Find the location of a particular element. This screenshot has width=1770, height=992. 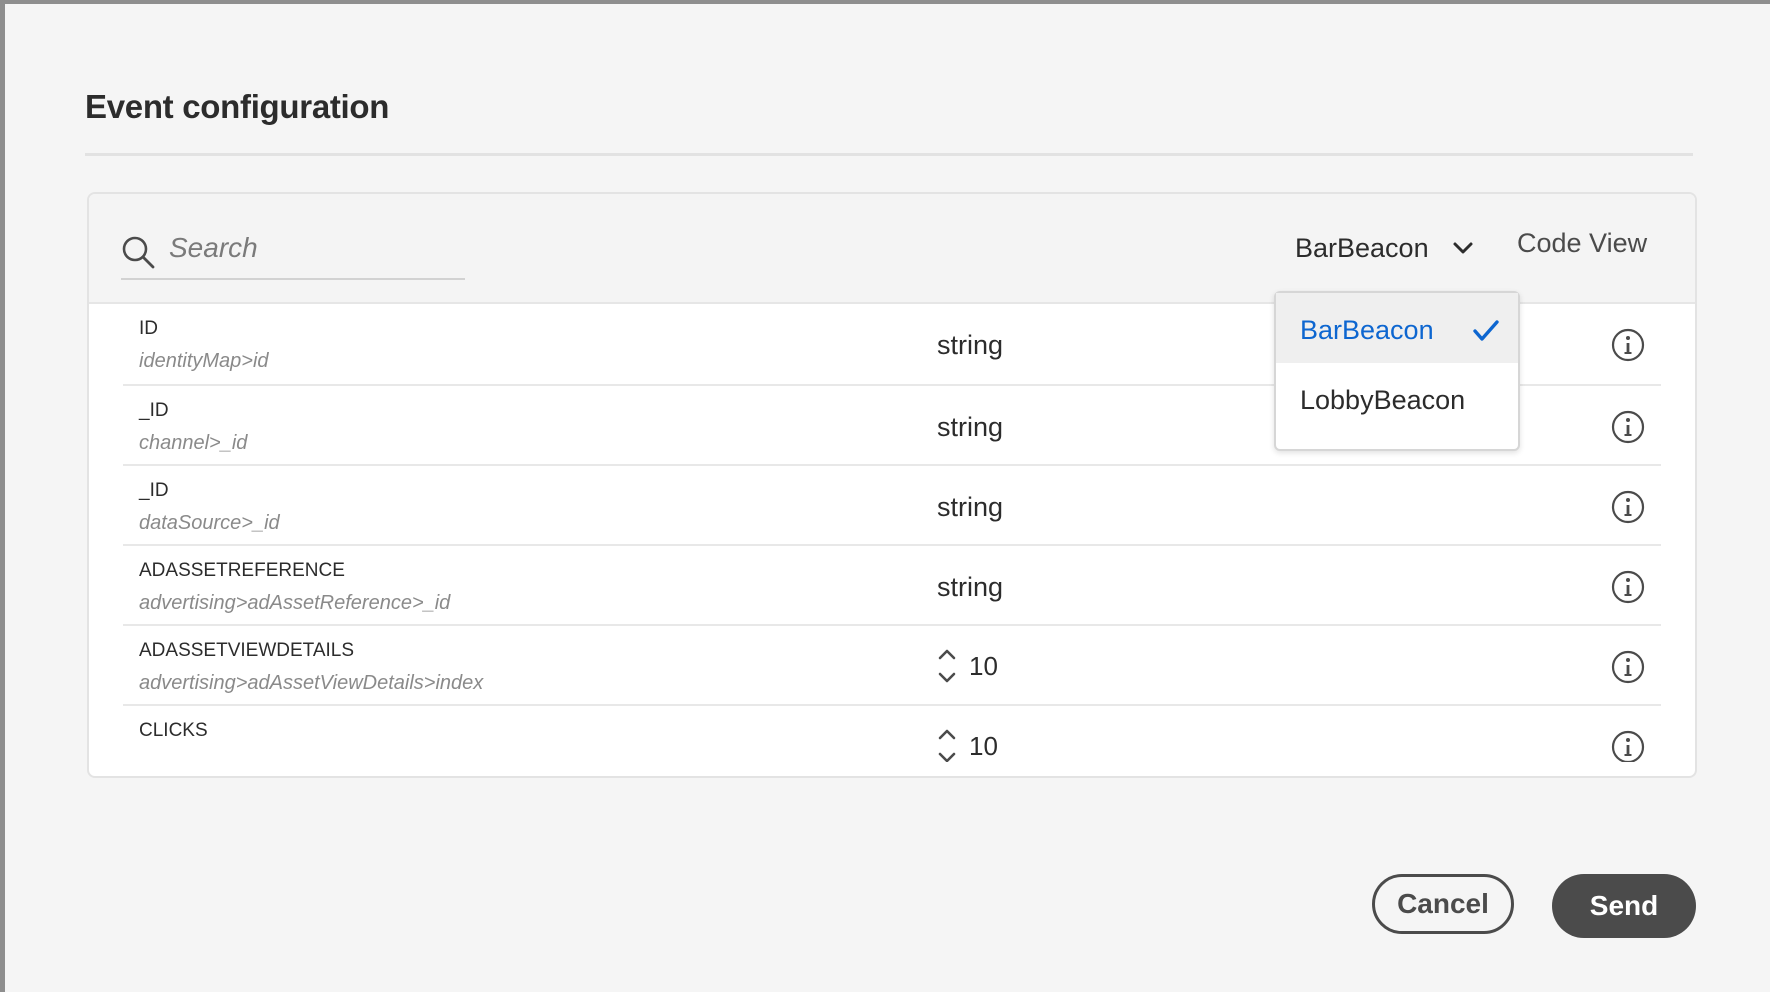

field-path: channel>_id is located at coordinates (193, 443).